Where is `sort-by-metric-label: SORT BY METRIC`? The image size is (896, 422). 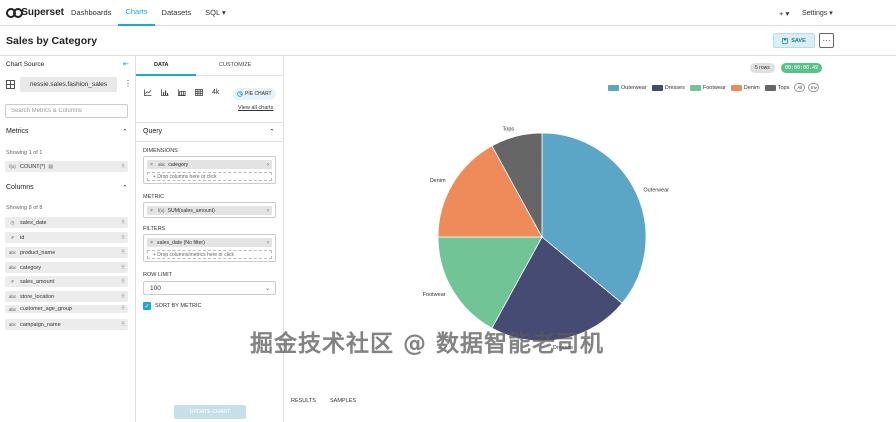
sort-by-metric-label: SORT BY METRIC is located at coordinates (178, 306).